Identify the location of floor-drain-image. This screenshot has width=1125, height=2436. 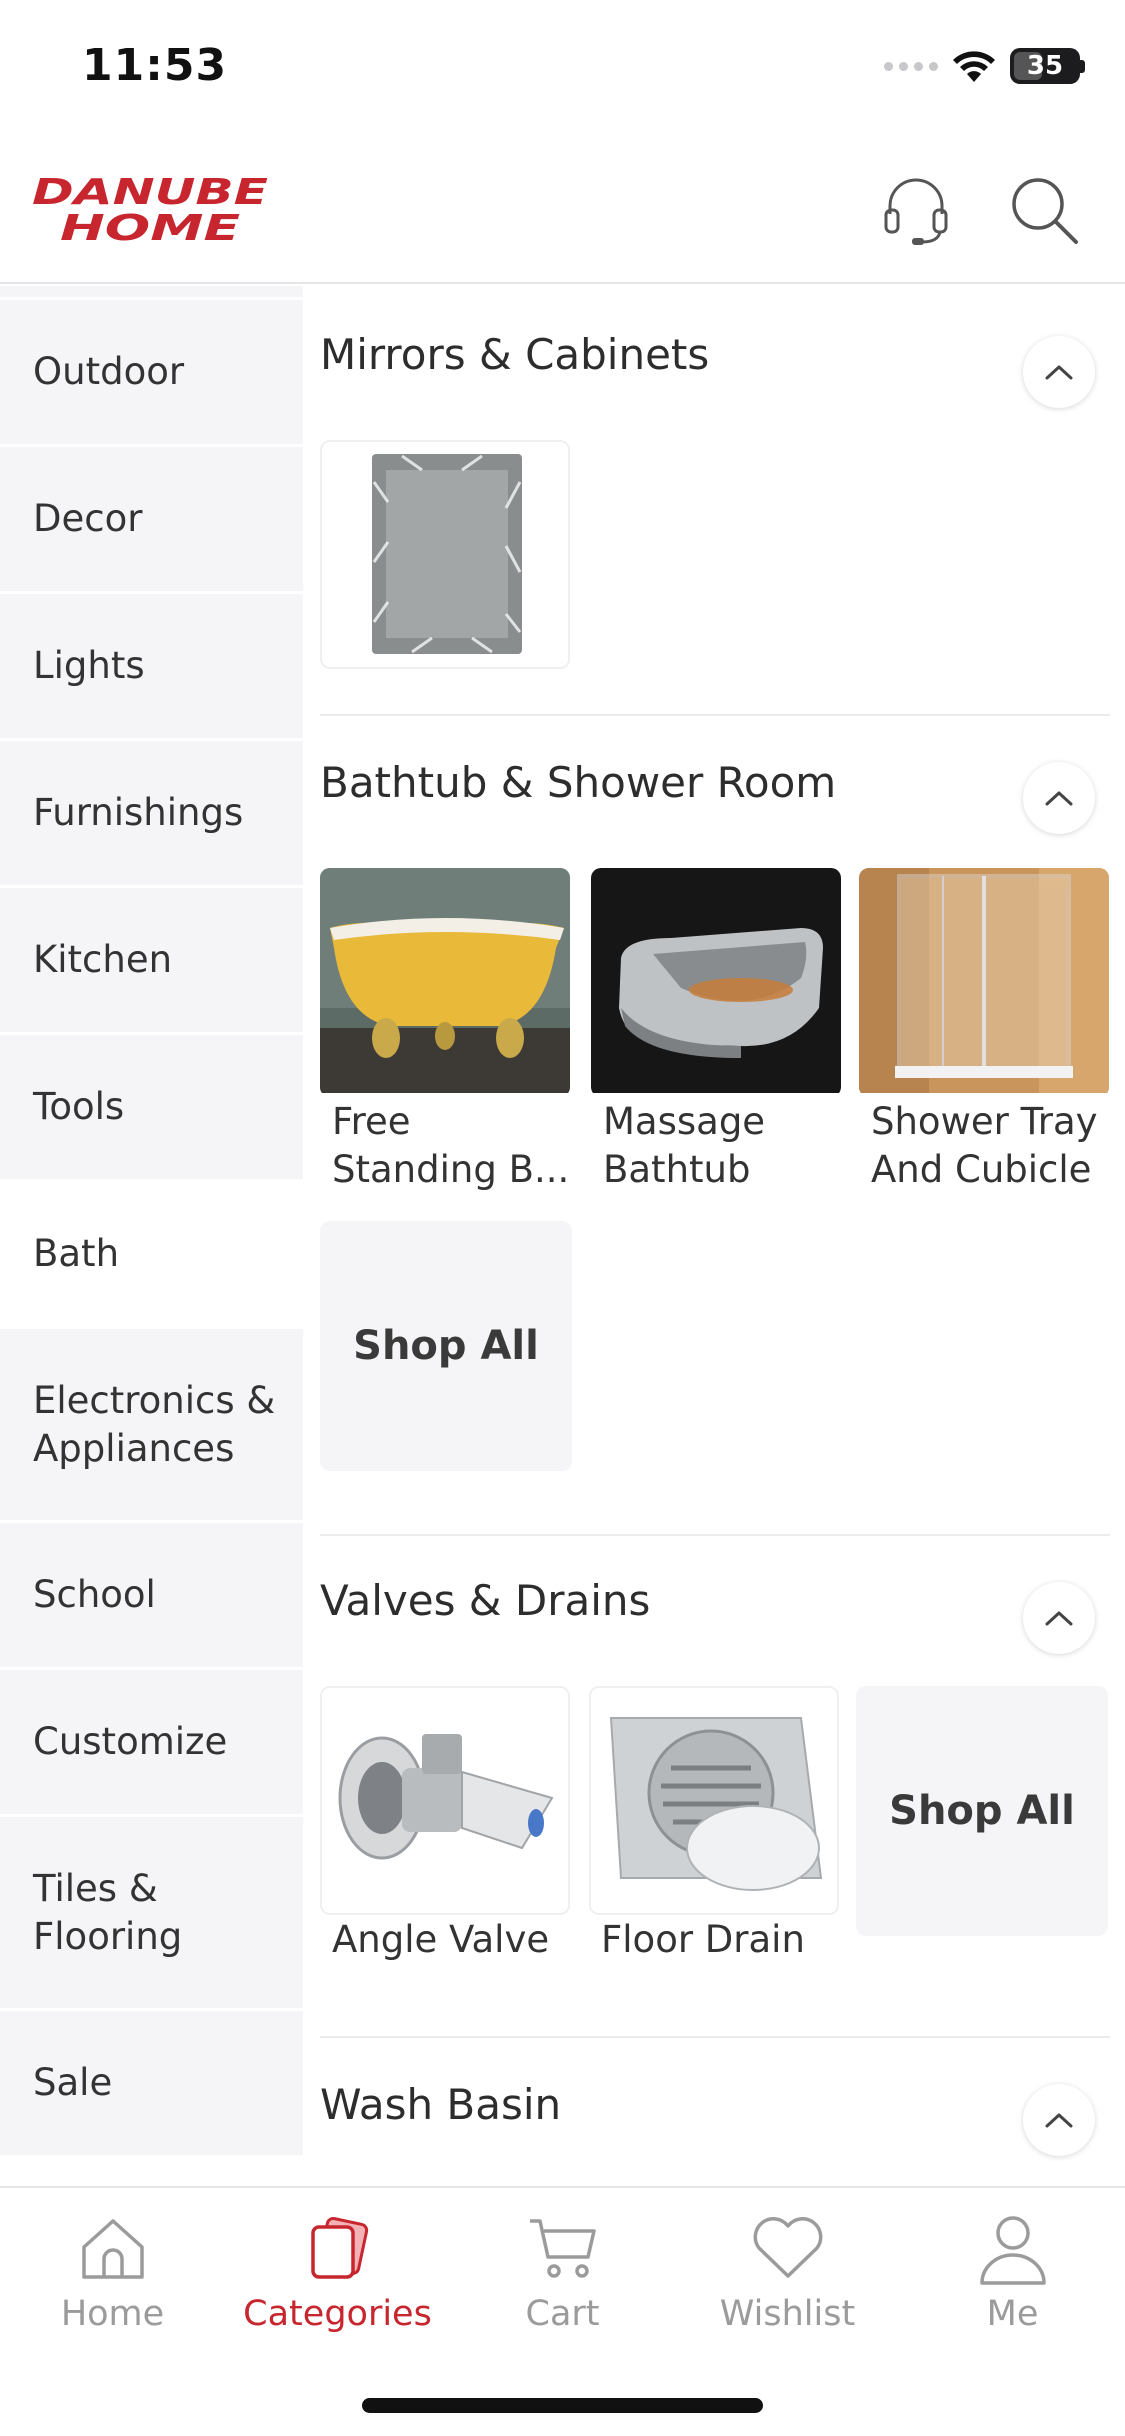
(714, 1800).